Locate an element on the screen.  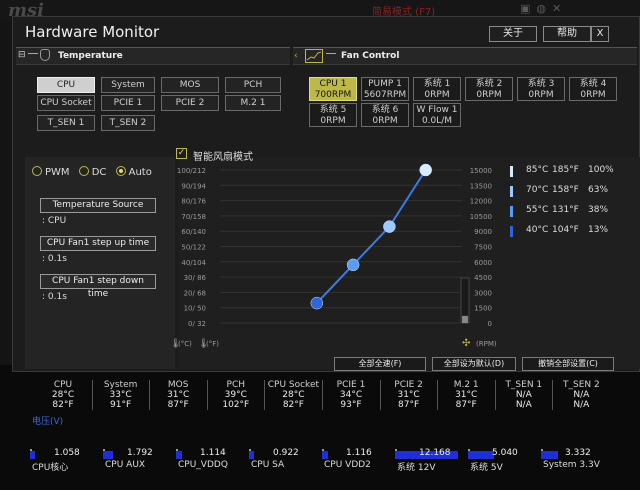
temp-readout: T_SEN 1 N/A N/A is located at coordinates (524, 395).